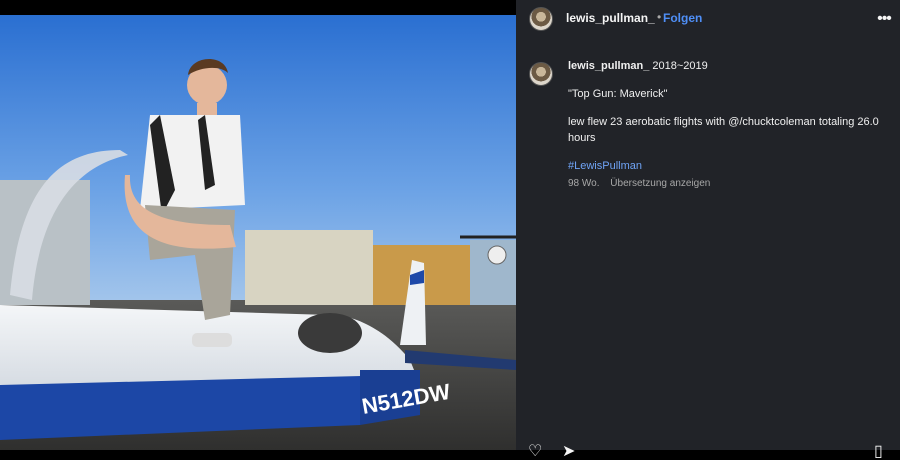  Describe the element at coordinates (728, 184) in the screenshot. I see `caption-meta: 98 Wo. Übersetzung anzeigen` at that location.